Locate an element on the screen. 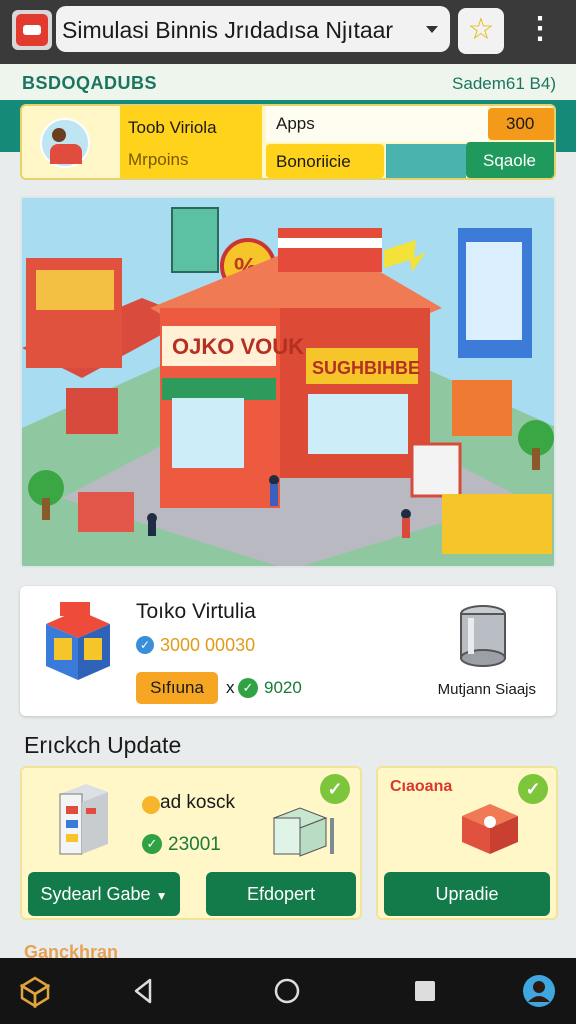 This screenshot has height=1024, width=576. tank-label: Mutjann Siaajs is located at coordinates (486, 689).